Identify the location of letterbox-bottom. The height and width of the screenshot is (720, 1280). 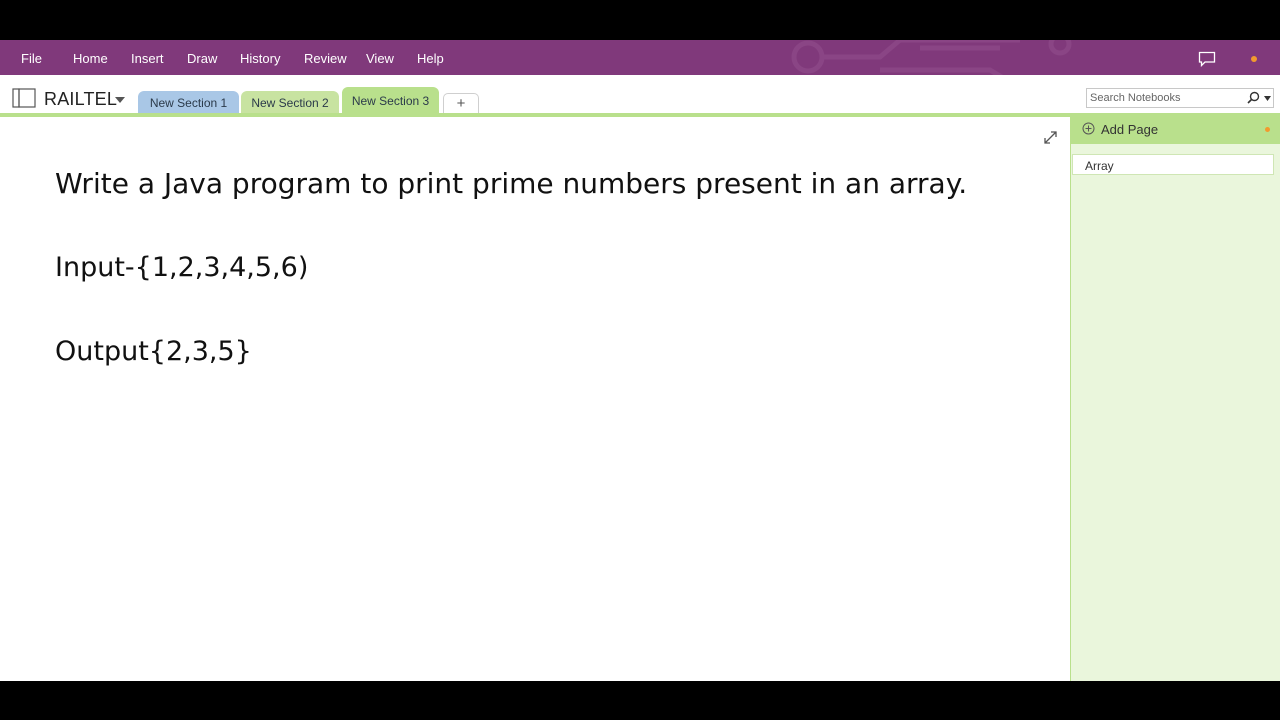
(640, 700).